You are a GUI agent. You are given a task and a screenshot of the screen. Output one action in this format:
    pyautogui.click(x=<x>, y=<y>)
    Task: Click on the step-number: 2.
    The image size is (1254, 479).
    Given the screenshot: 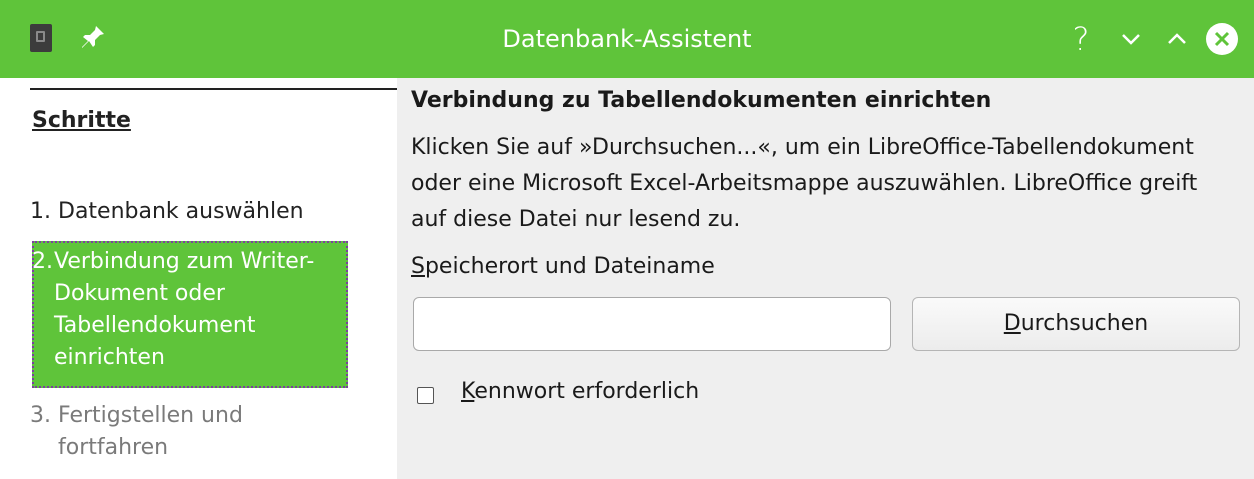 What is the action you would take?
    pyautogui.click(x=42, y=261)
    